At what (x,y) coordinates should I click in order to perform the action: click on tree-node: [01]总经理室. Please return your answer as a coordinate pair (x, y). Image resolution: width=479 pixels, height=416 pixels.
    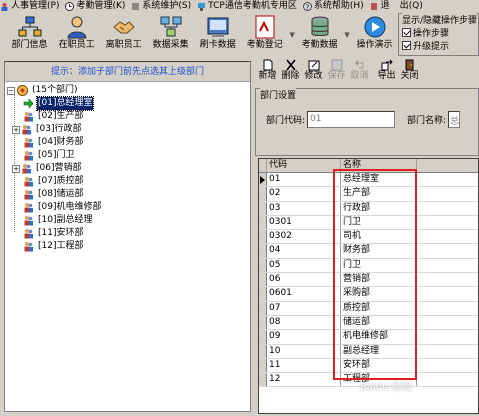
    Looking at the image, I should click on (62, 103).